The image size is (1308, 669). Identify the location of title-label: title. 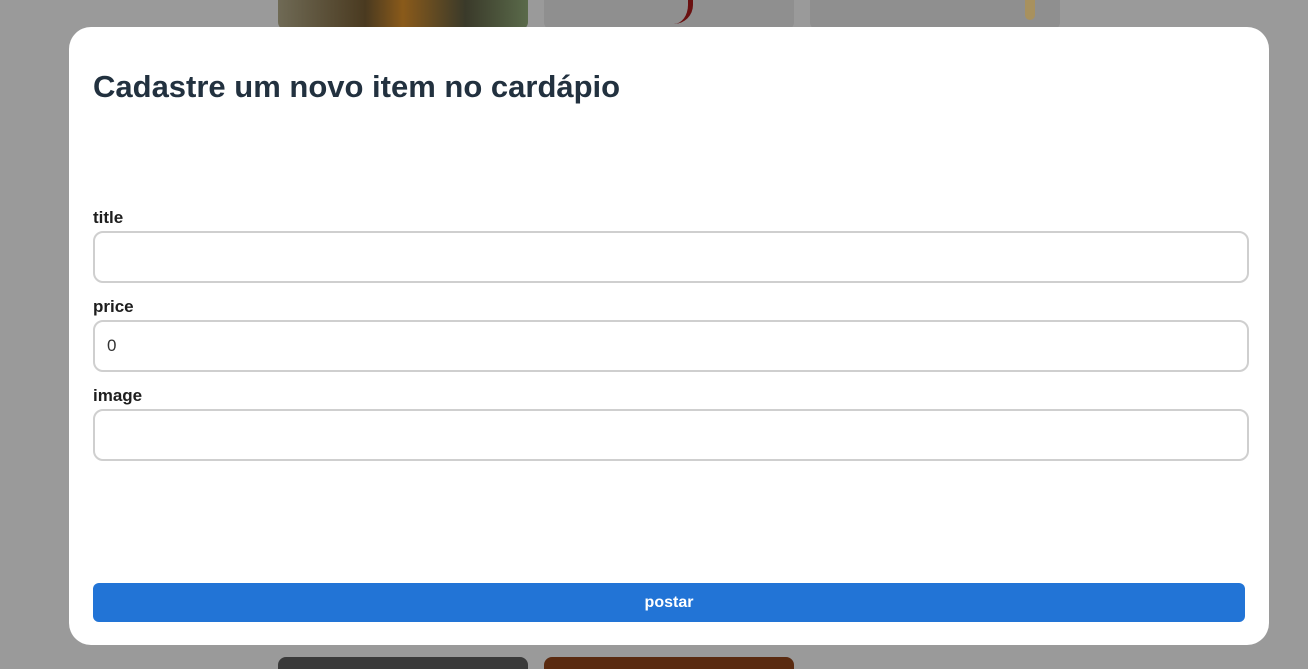
(108, 217).